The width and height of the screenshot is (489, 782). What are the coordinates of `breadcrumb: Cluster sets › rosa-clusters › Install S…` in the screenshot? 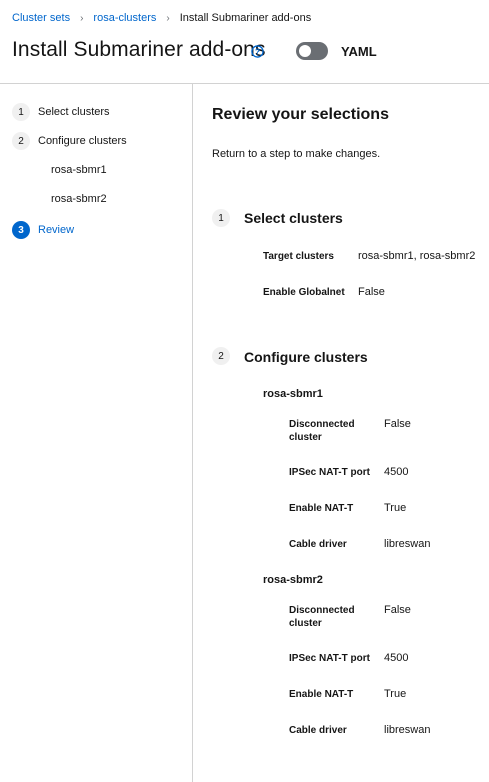 It's located at (161, 18).